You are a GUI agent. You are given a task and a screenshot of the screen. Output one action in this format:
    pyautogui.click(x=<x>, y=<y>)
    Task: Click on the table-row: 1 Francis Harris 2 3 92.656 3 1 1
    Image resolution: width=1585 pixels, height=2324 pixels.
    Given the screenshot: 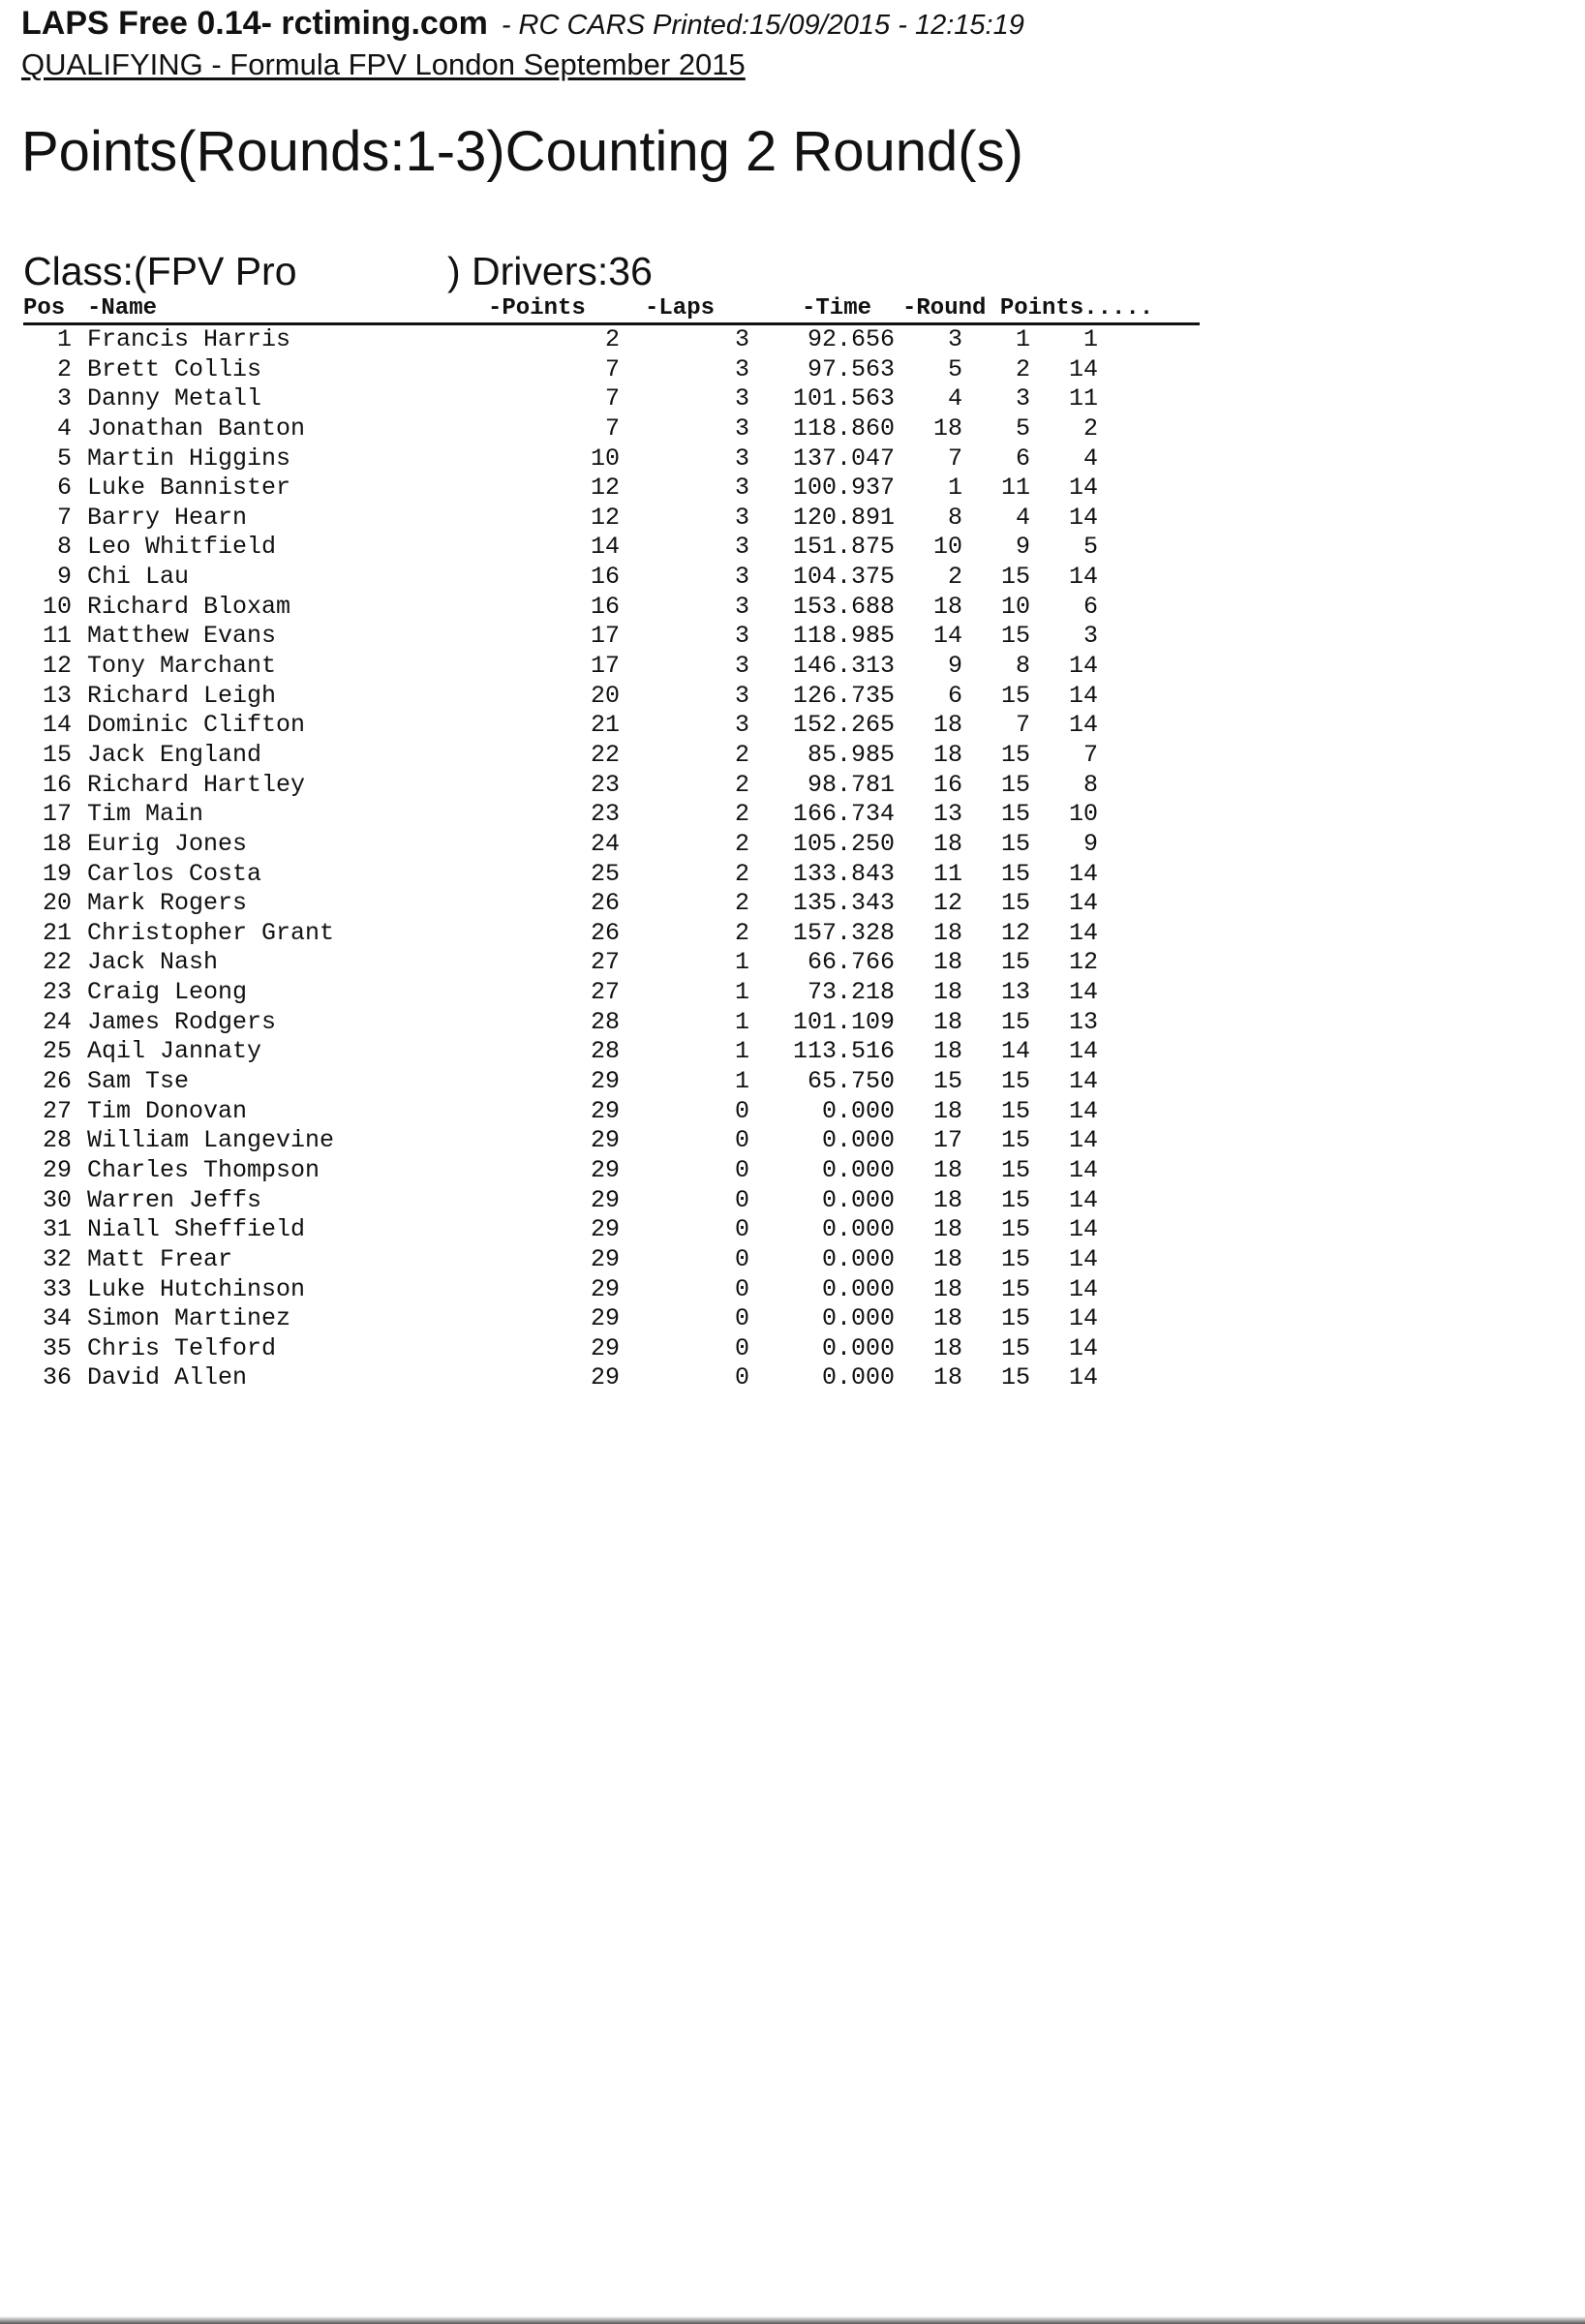 What is the action you would take?
    pyautogui.click(x=612, y=340)
    